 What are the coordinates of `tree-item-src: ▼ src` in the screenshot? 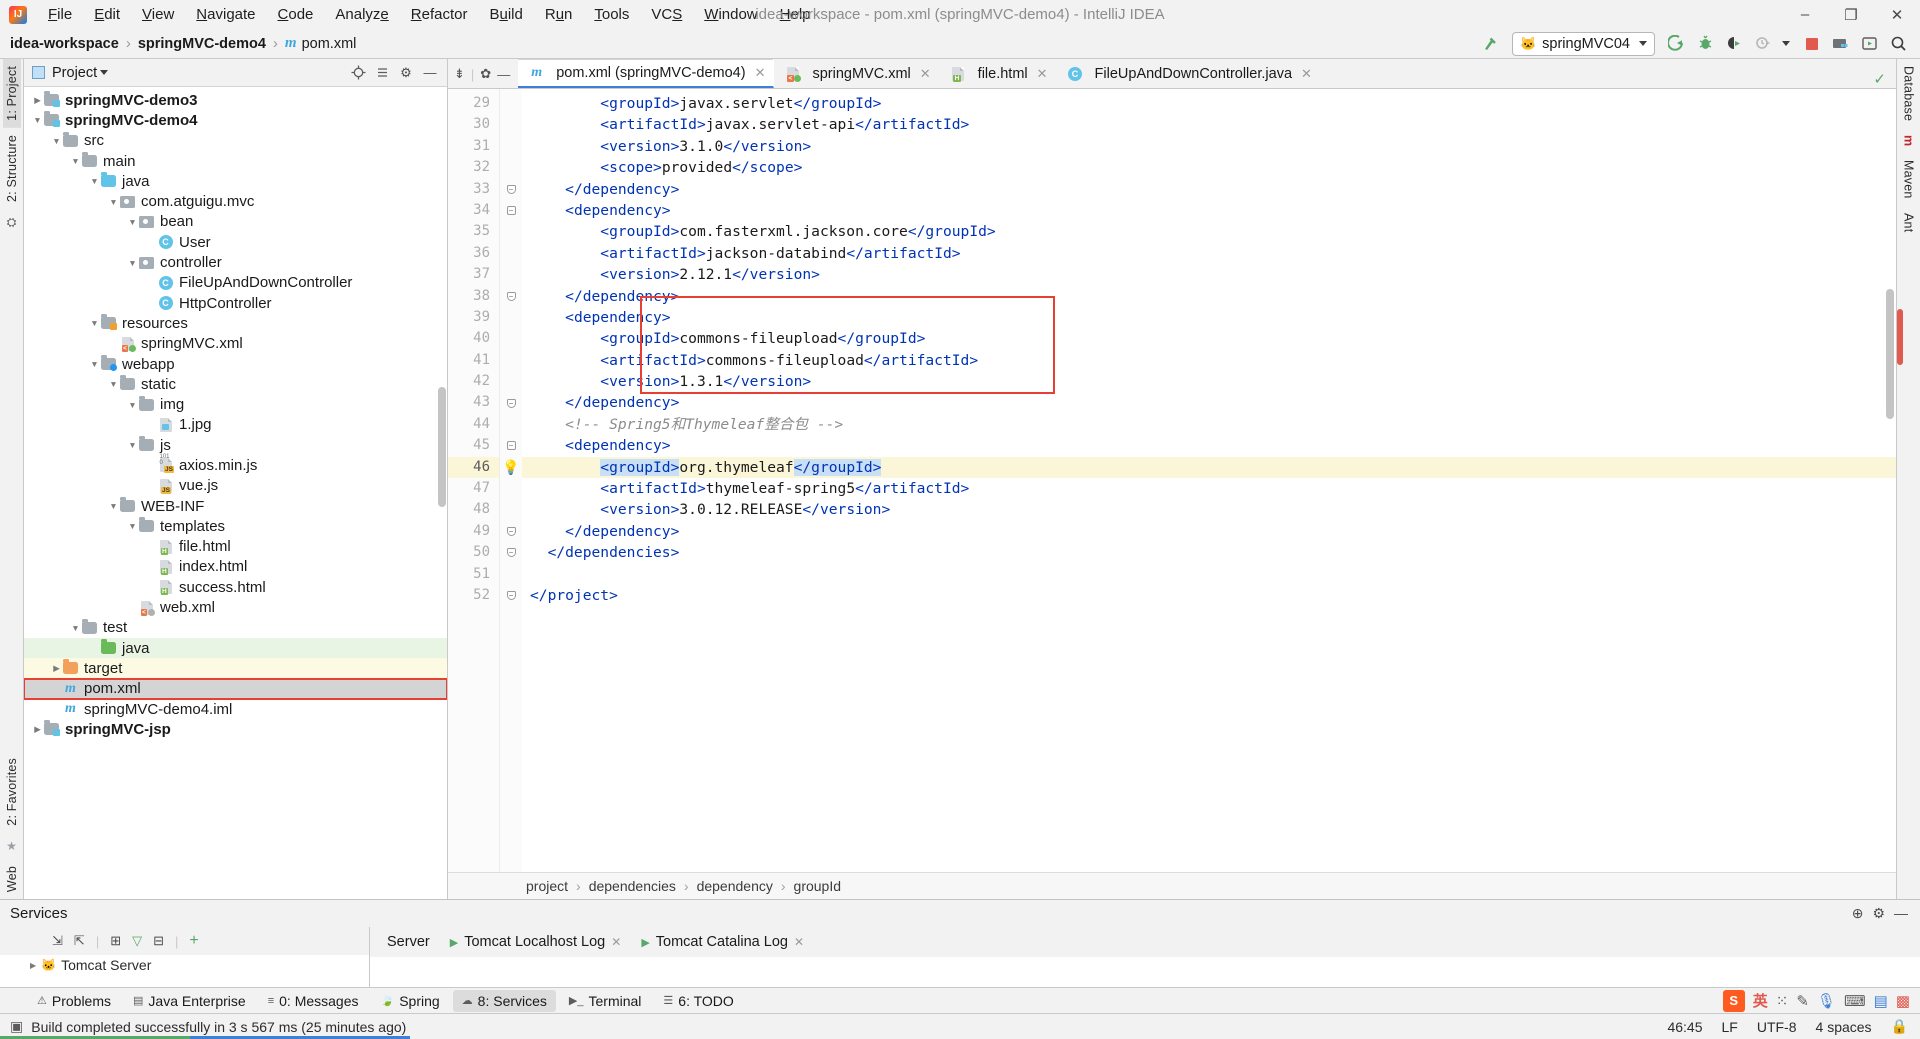 It's located at (235, 141).